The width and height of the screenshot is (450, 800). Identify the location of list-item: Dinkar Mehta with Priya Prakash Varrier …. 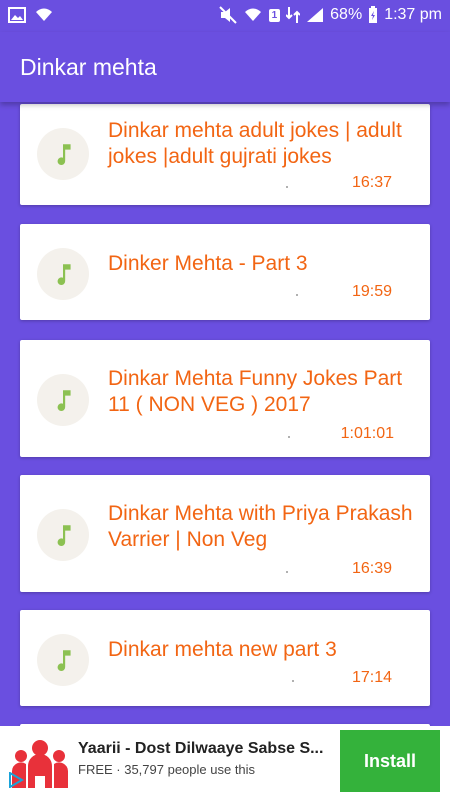
(225, 533).